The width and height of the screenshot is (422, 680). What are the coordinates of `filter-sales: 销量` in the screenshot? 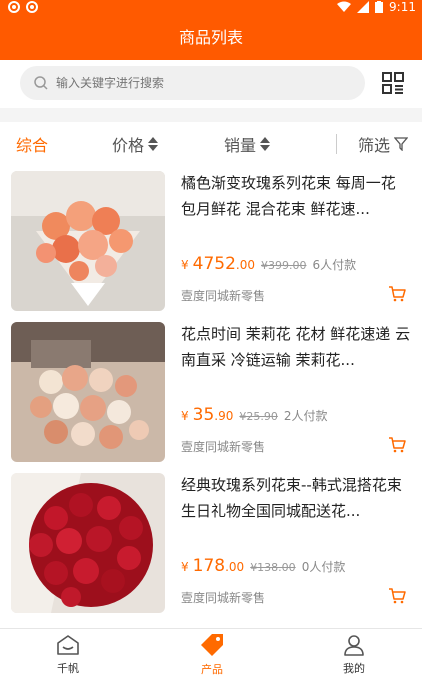 It's located at (247, 144).